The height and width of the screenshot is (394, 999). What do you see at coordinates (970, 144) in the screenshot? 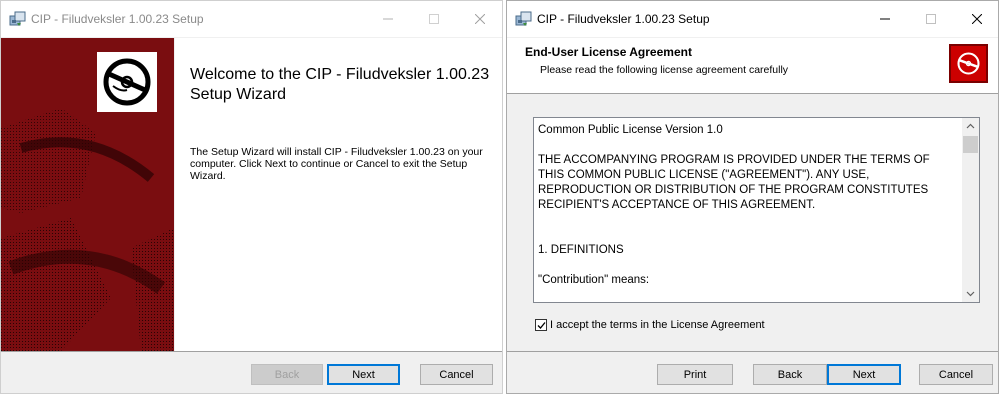
I see `scroll-thumb` at bounding box center [970, 144].